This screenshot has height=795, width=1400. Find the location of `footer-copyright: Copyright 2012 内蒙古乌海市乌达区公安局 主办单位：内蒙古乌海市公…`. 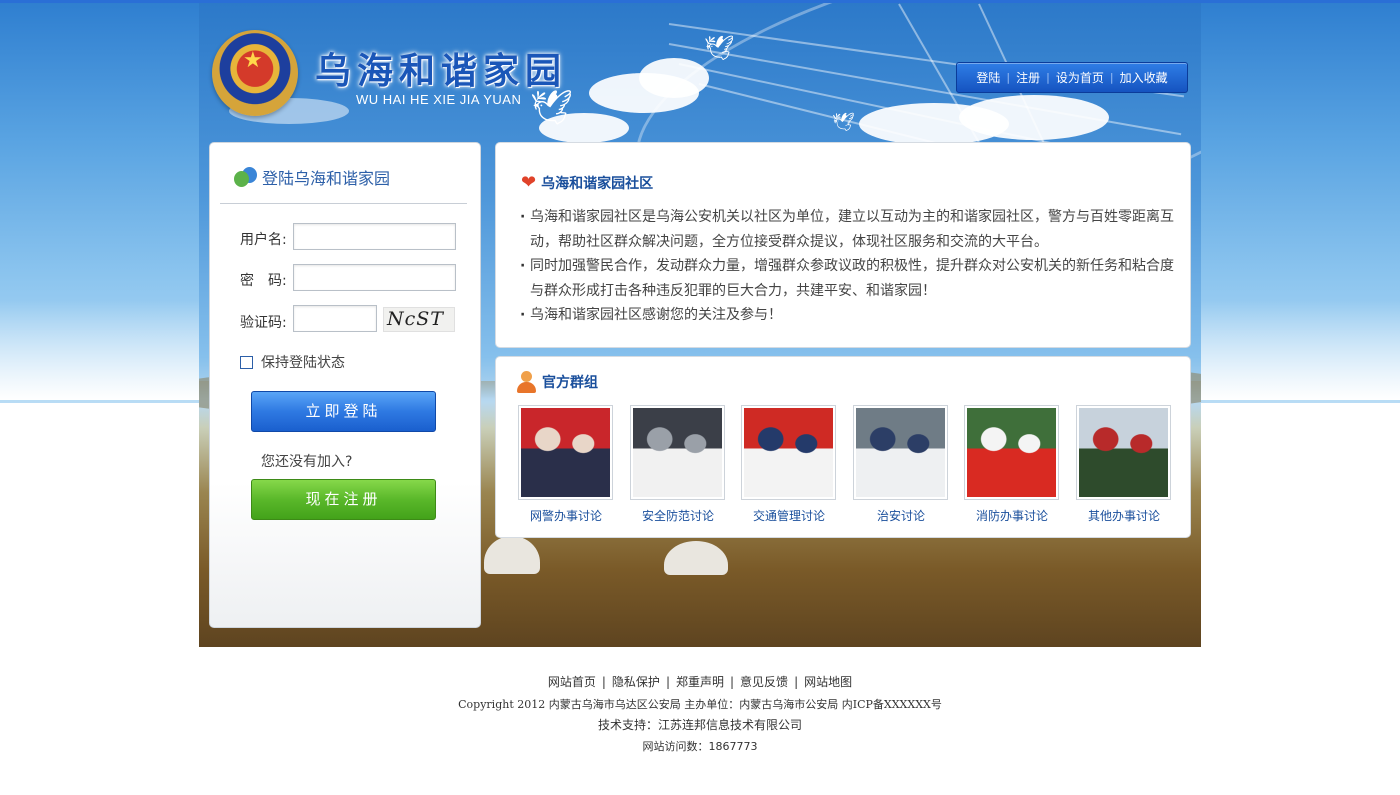

footer-copyright: Copyright 2012 内蒙古乌海市乌达区公安局 主办单位：内蒙古乌海市公… is located at coordinates (700, 704).